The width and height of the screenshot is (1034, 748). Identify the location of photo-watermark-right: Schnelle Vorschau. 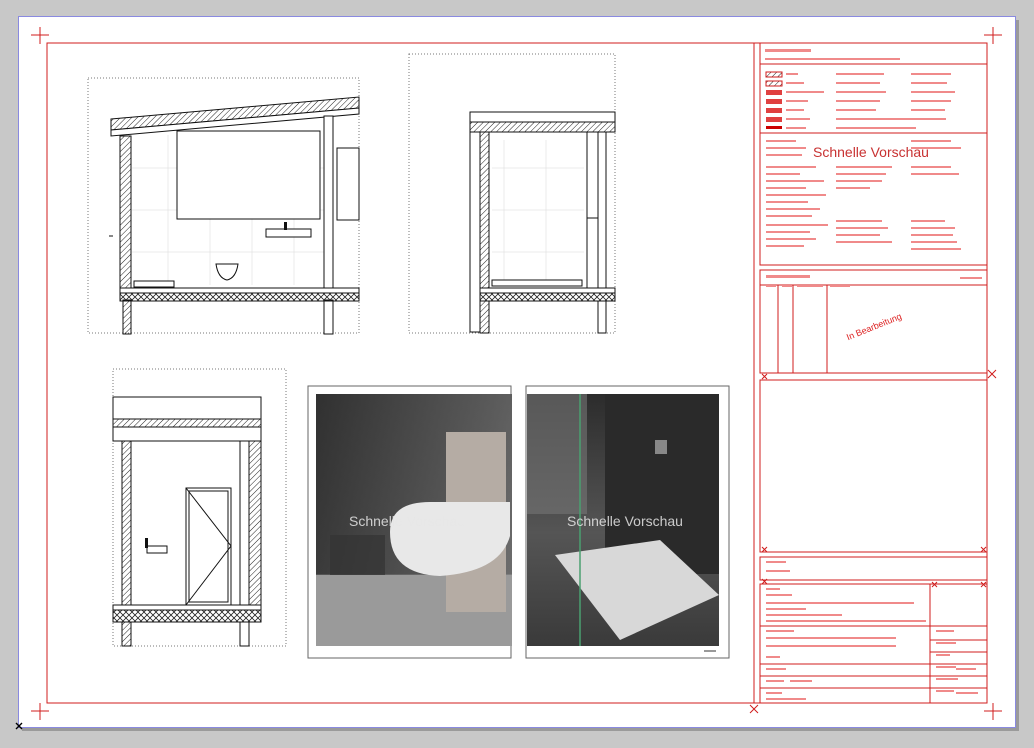
(625, 521).